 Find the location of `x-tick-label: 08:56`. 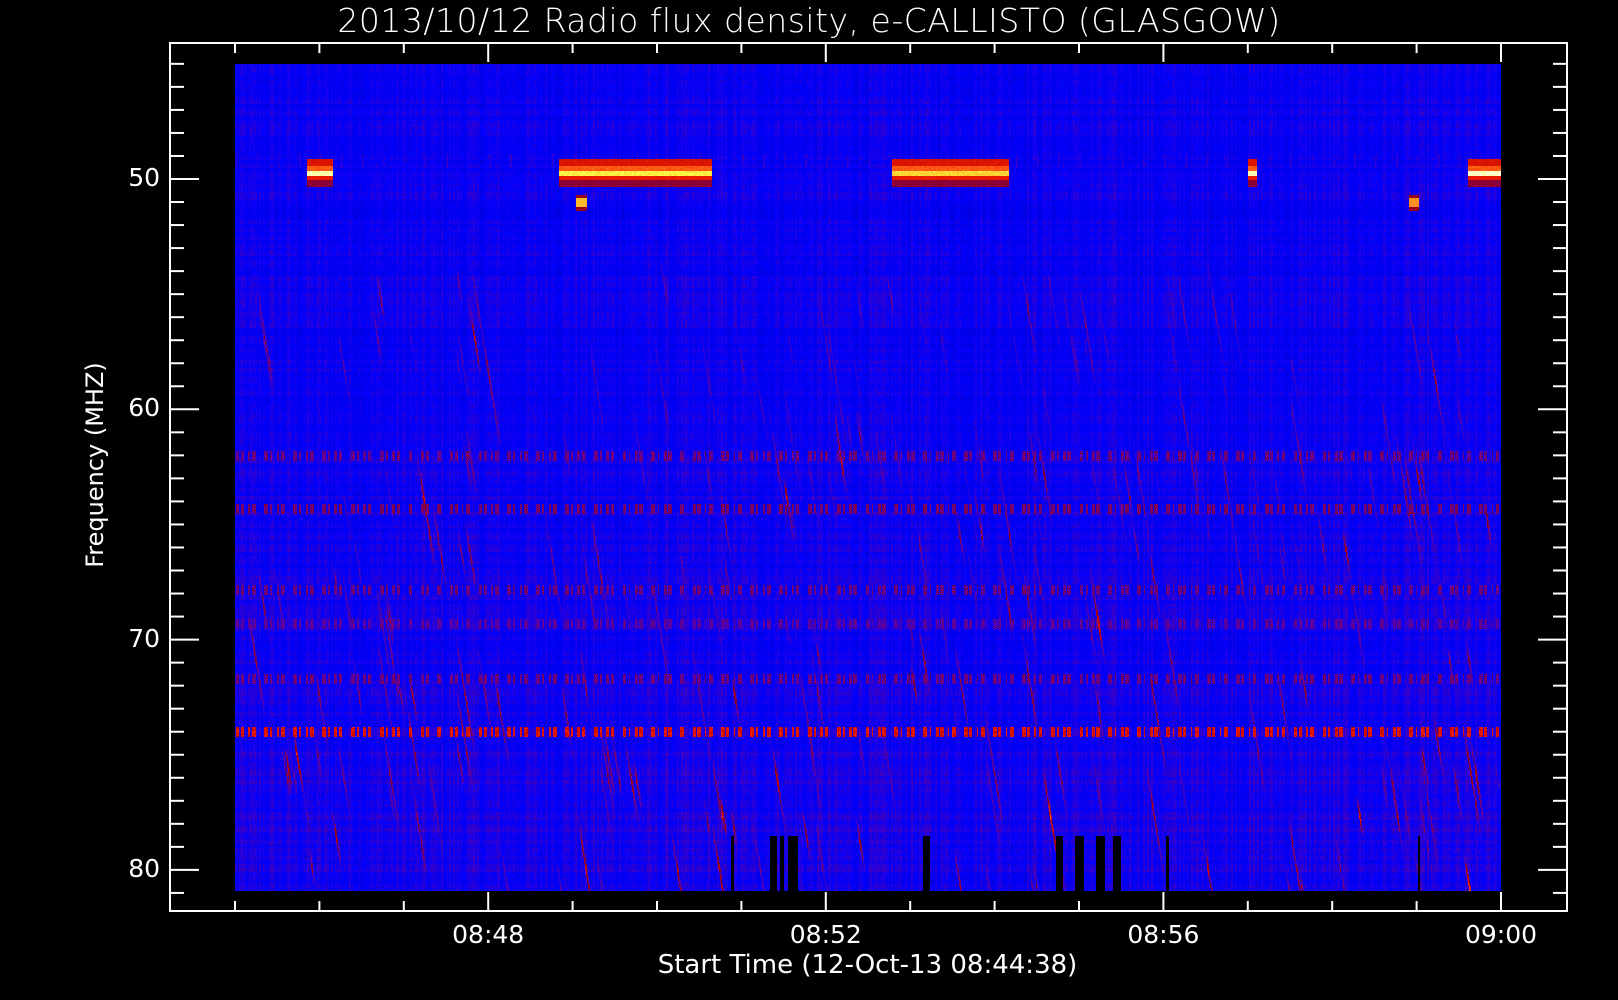

x-tick-label: 08:56 is located at coordinates (1163, 934).